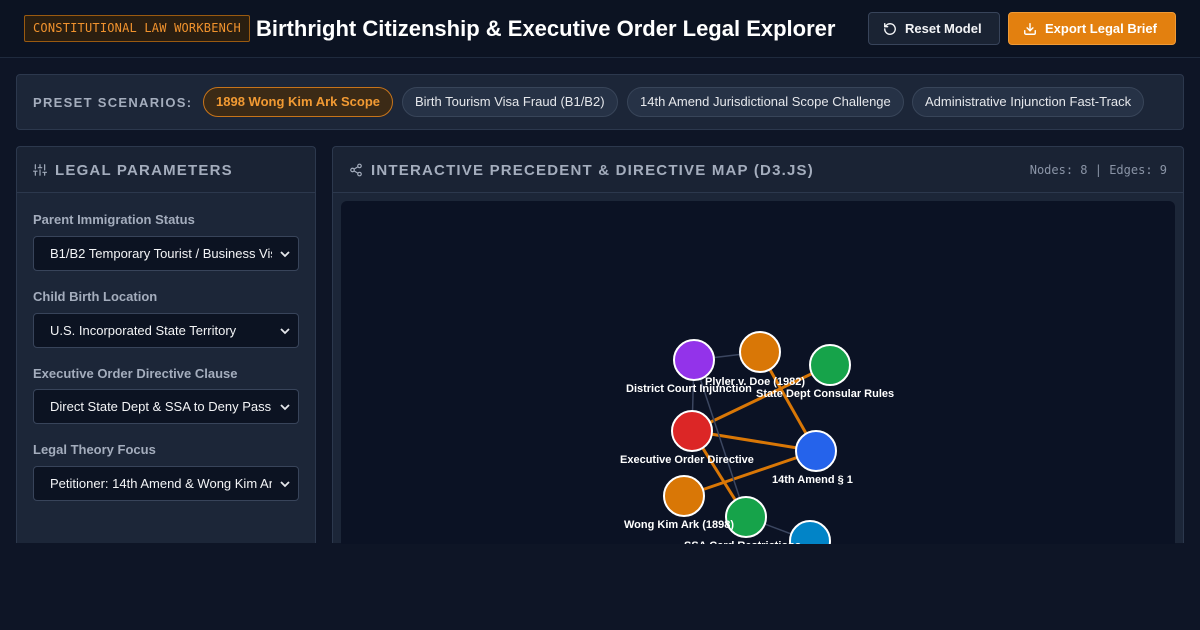 This screenshot has width=1200, height=630. I want to click on legal-theory-select: Petitioner: 14th Amend & Wong Kim Ark, so click(166, 483).